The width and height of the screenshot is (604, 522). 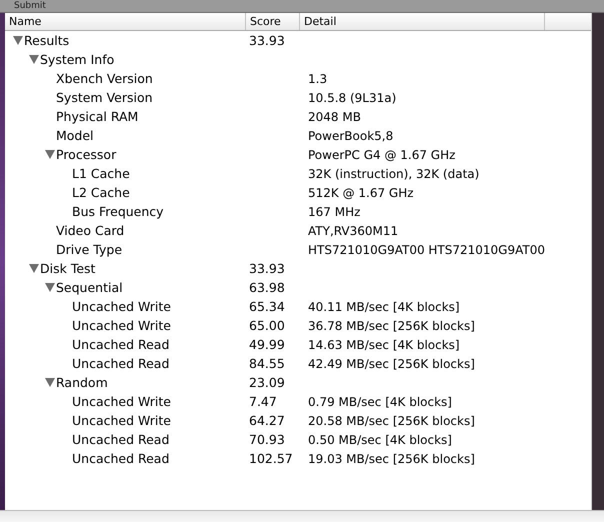 What do you see at coordinates (394, 173) in the screenshot?
I see `detail-value: 32K (instruction), 32K (data)` at bounding box center [394, 173].